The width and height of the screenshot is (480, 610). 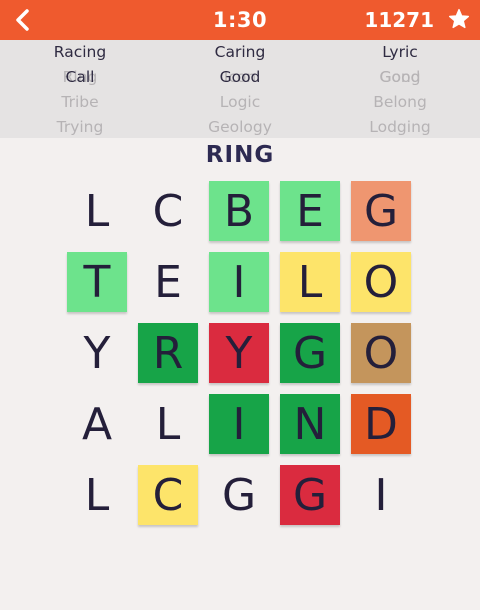 What do you see at coordinates (459, 19) in the screenshot?
I see `star-icon` at bounding box center [459, 19].